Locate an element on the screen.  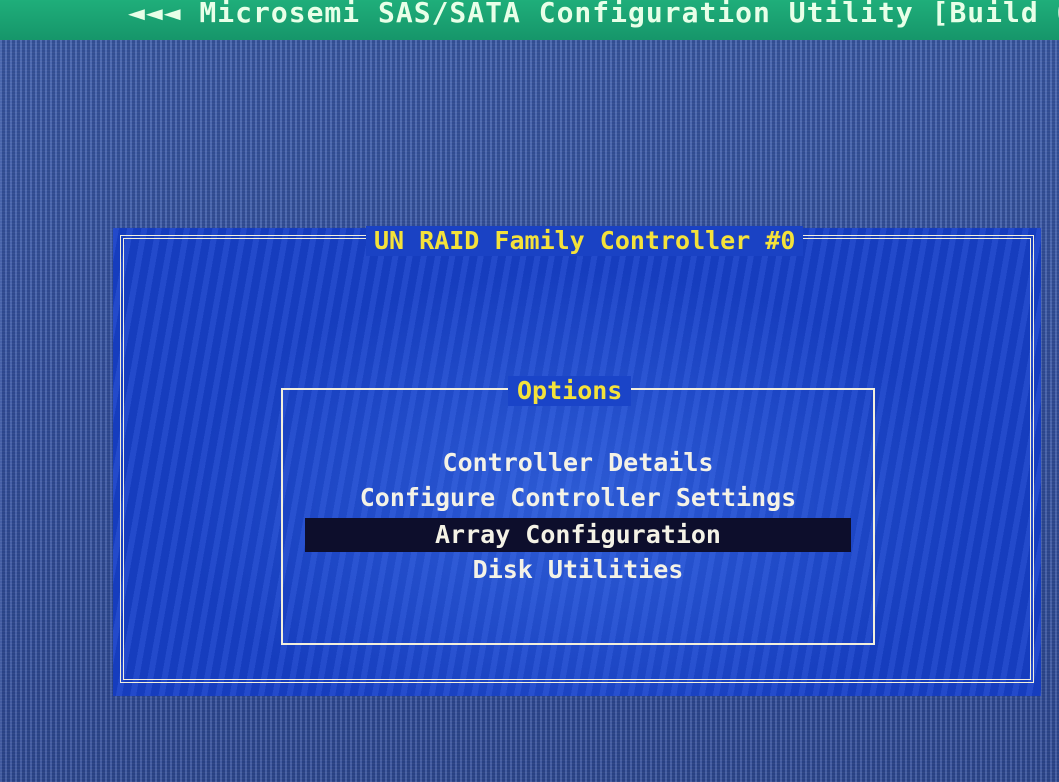
menu-item-array-configuration: Array Configuration is located at coordinates (578, 535).